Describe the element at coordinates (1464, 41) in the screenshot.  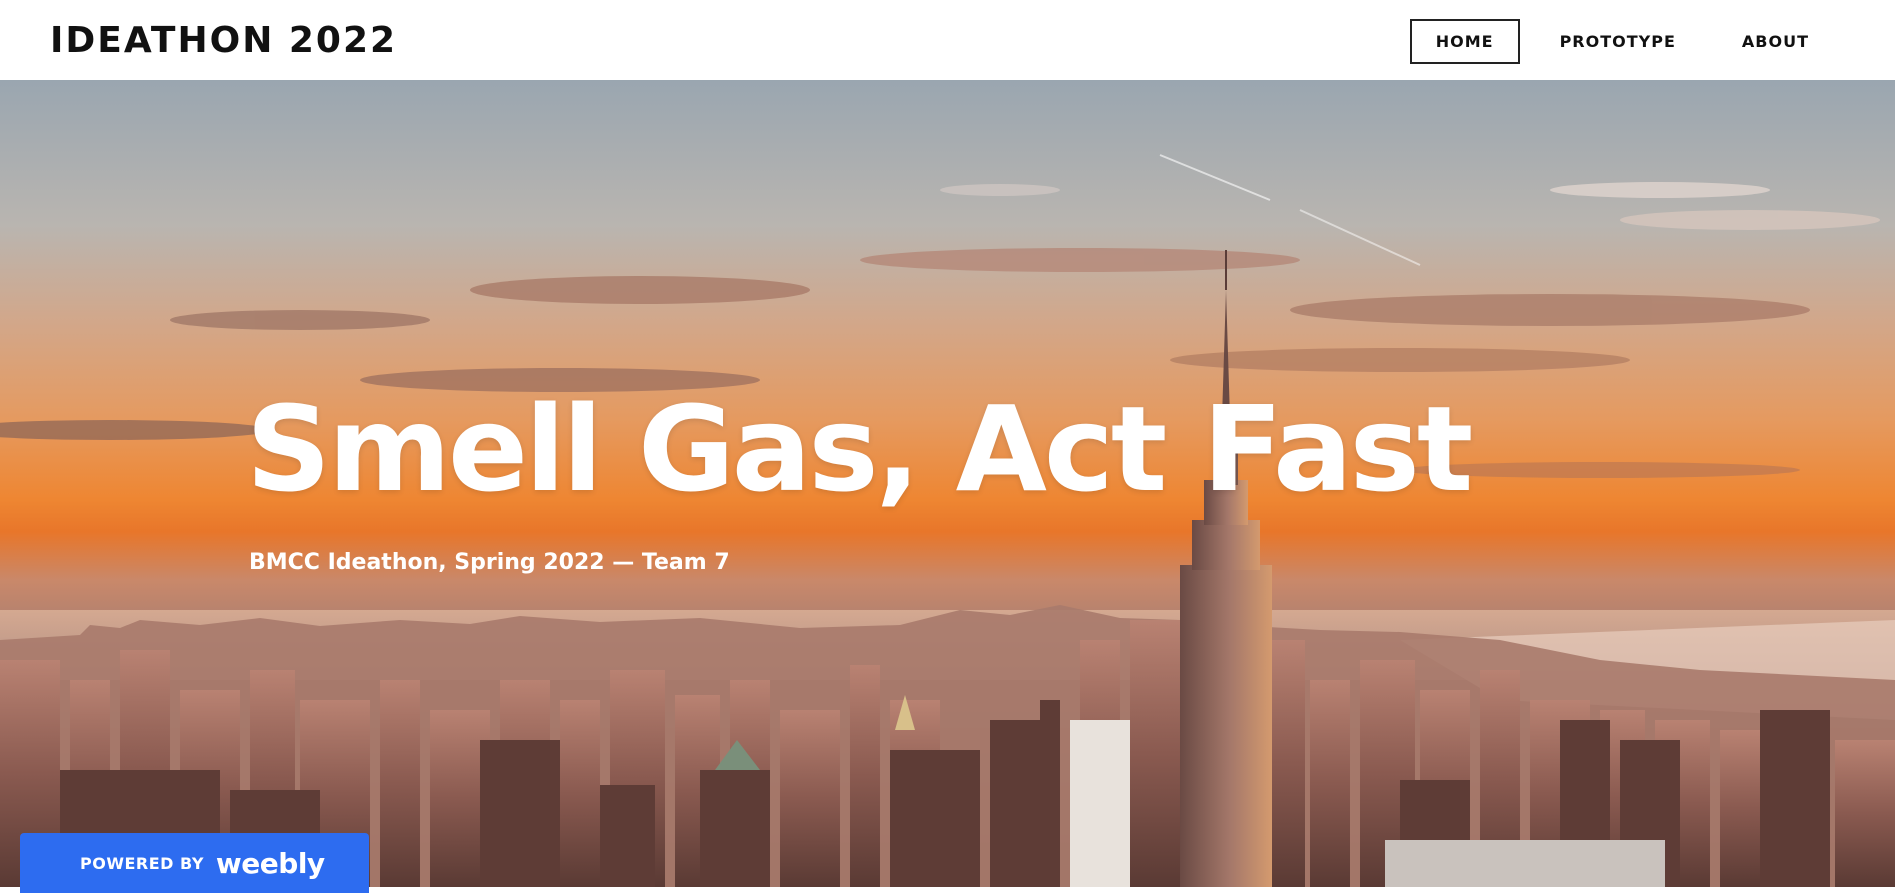
I see `nav-item-home: HOME` at that location.